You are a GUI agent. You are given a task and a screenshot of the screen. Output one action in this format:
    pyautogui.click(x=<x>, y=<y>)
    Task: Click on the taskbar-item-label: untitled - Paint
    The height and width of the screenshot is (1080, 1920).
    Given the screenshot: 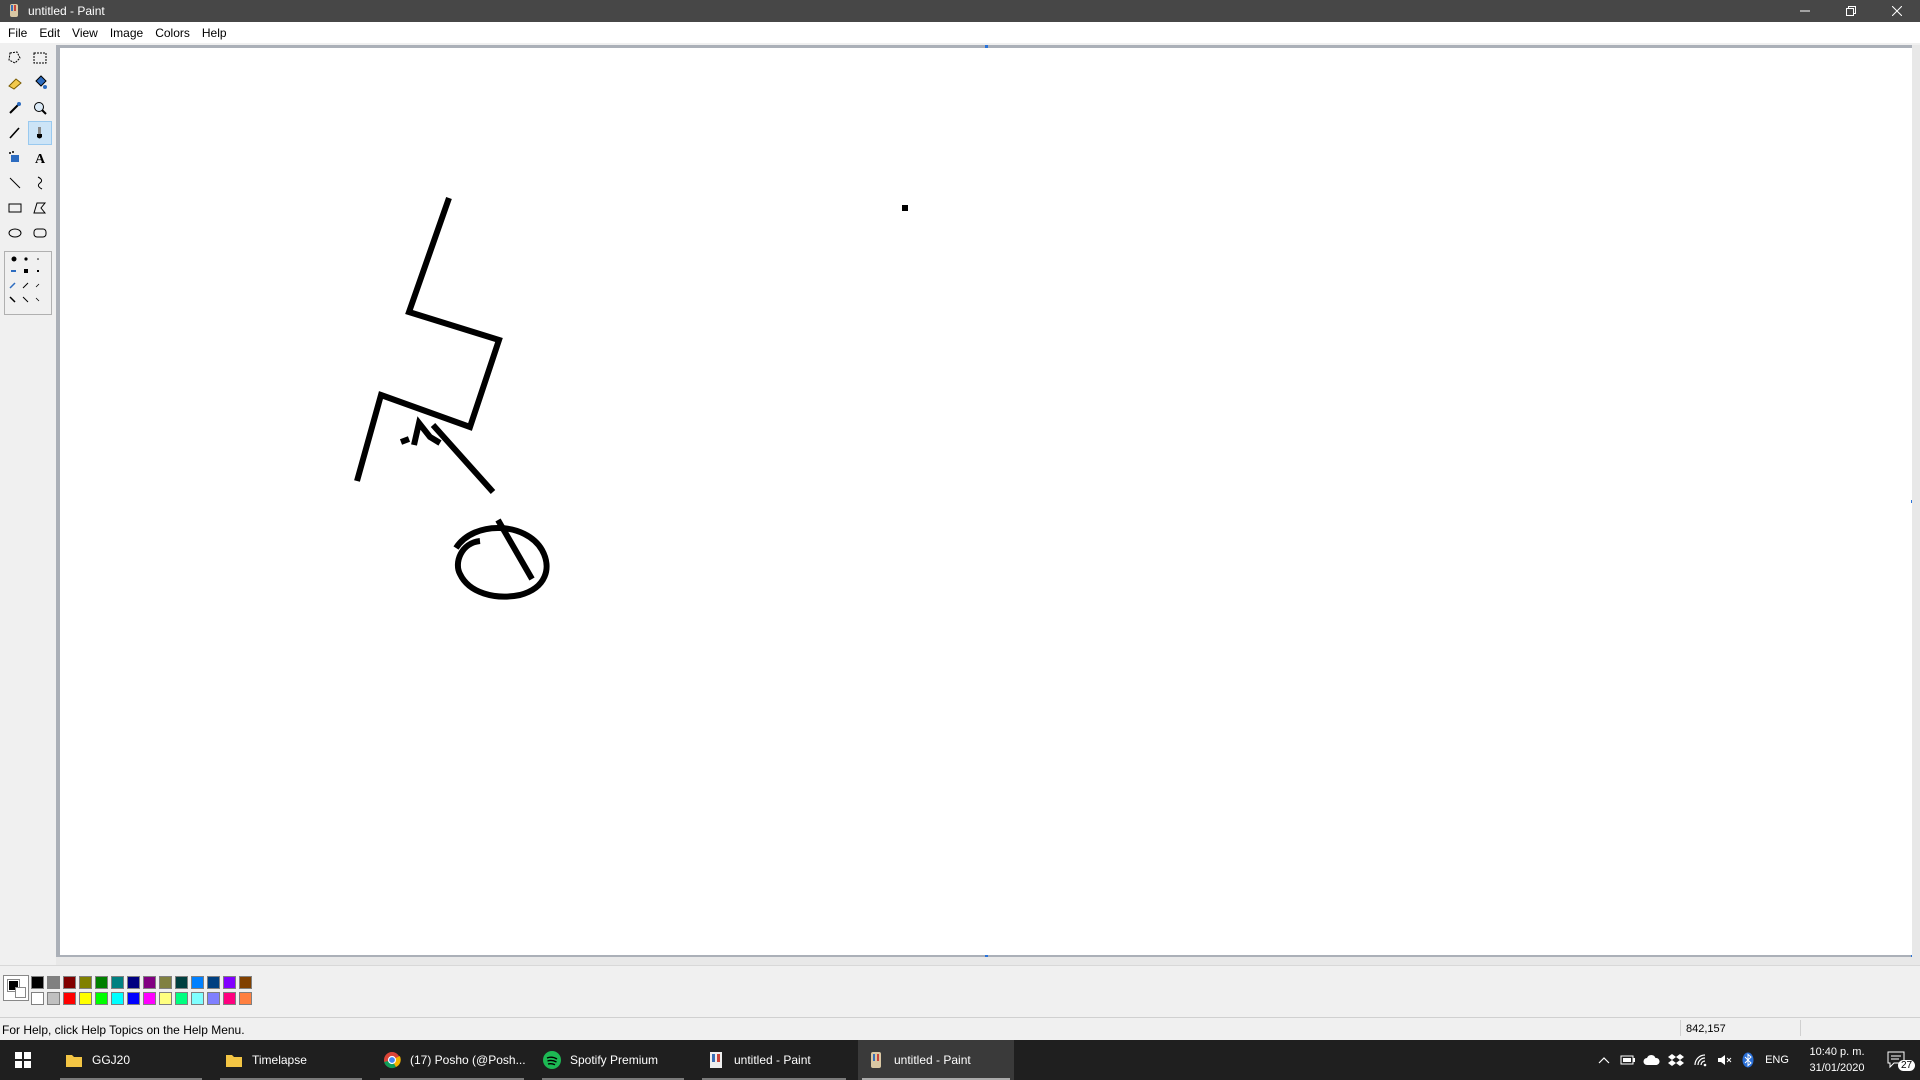 What is the action you would take?
    pyautogui.click(x=932, y=1060)
    